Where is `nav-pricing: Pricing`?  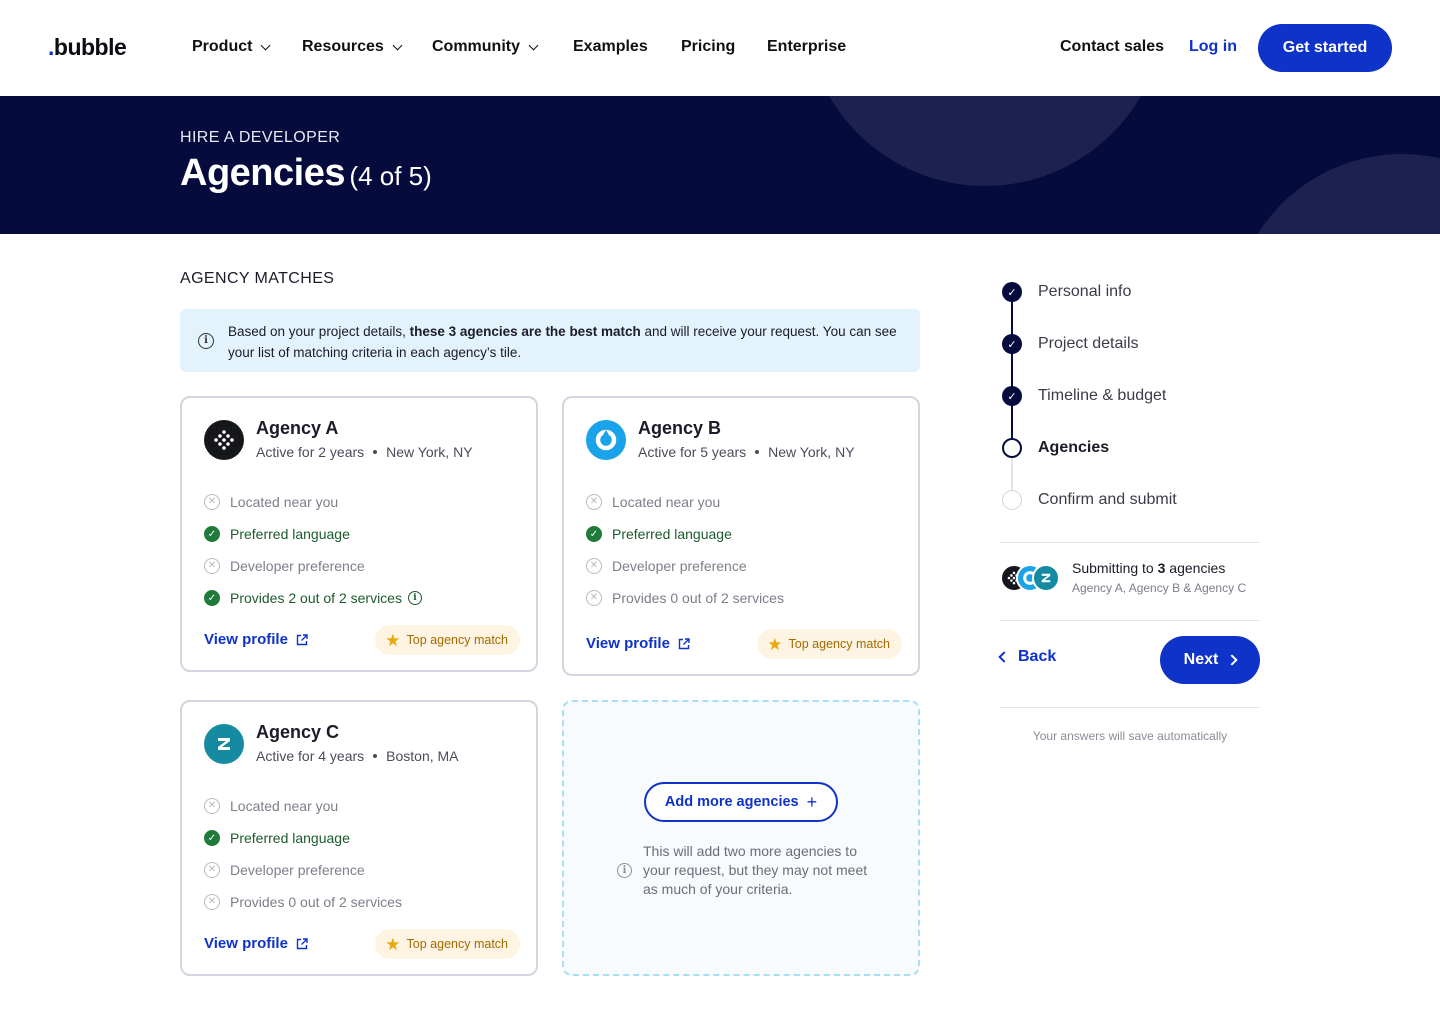 nav-pricing: Pricing is located at coordinates (708, 47).